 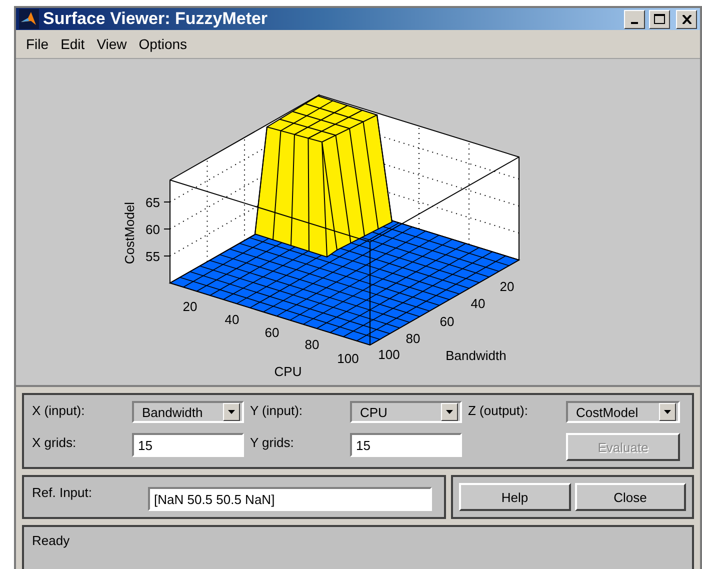 I want to click on input-field: [NaN 50.5 50.5 NaN], so click(x=290, y=499).